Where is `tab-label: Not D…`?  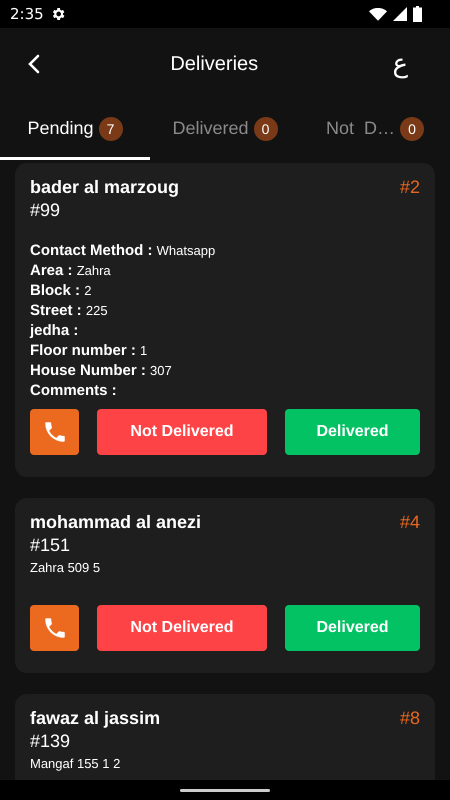
tab-label: Not D… is located at coordinates (360, 128).